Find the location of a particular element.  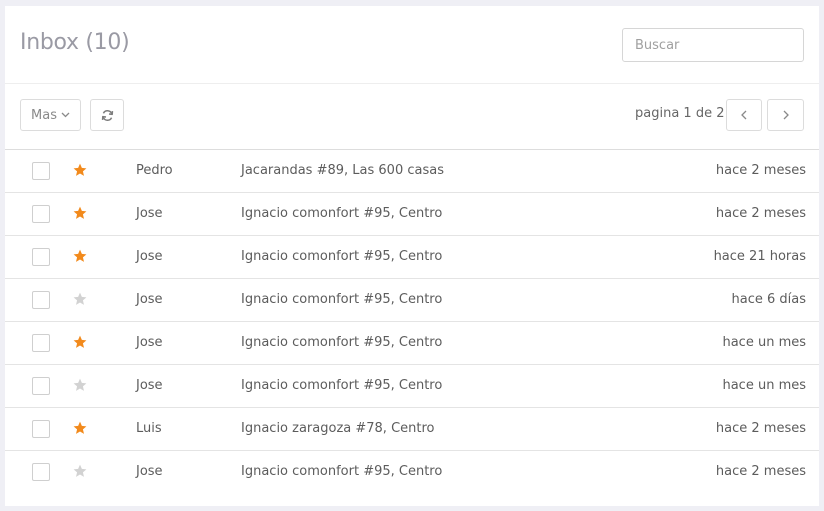

mail-time: hace 6 días is located at coordinates (769, 299).